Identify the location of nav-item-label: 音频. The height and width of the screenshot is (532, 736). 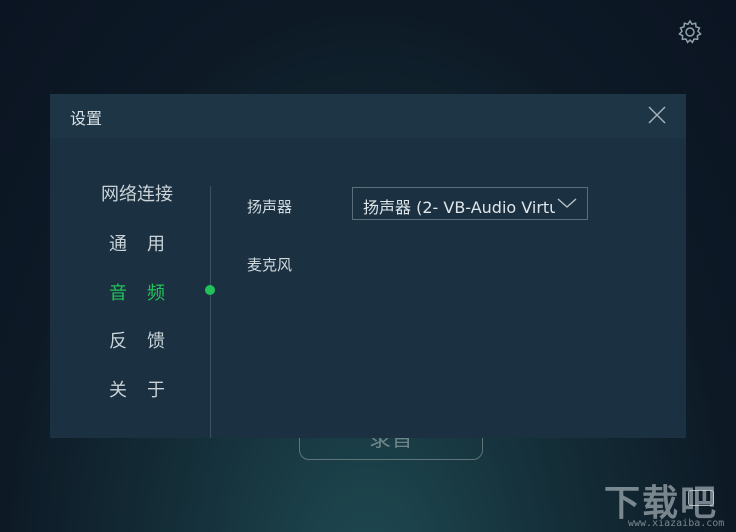
(147, 293).